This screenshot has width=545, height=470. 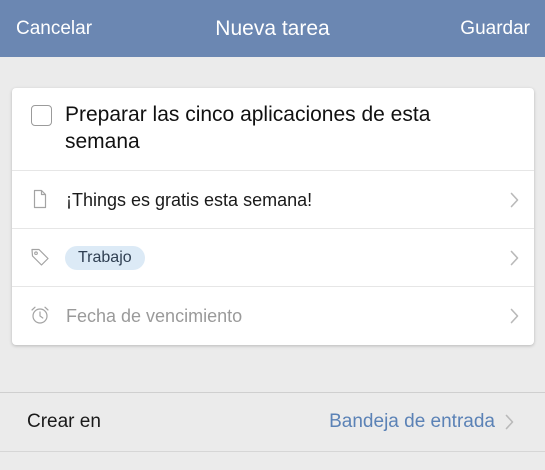 I want to click on task-checkbox, so click(x=41, y=115).